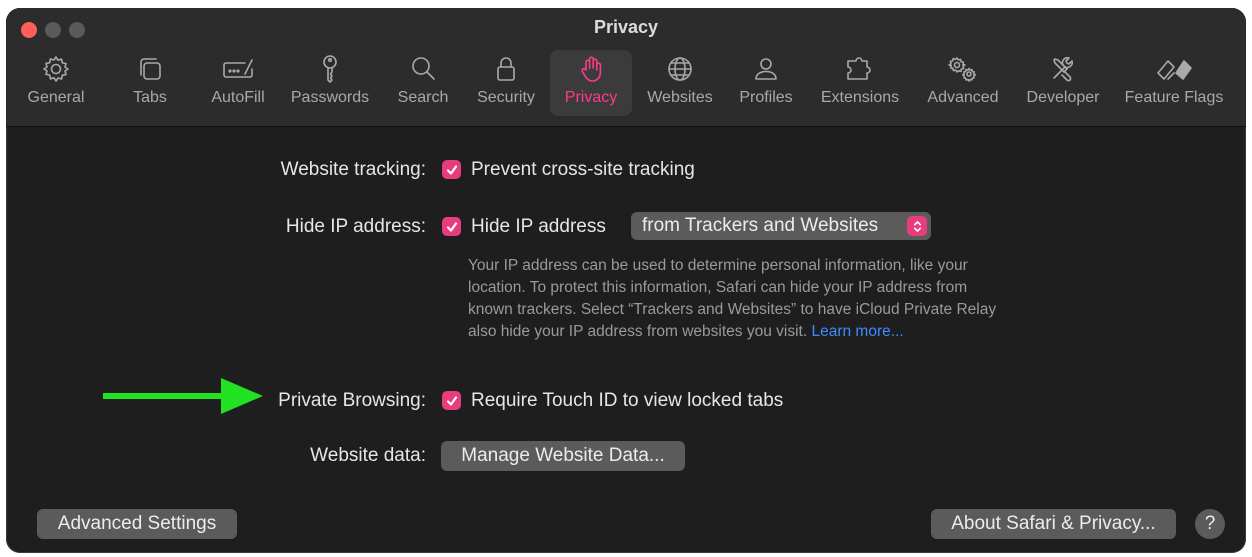 Image resolution: width=1252 pixels, height=557 pixels. I want to click on tab-profiles: Profiles, so click(766, 83).